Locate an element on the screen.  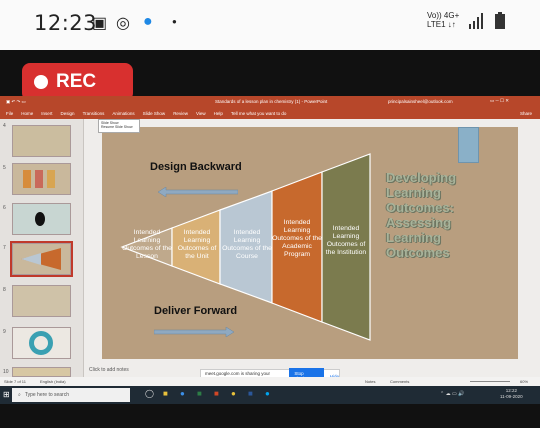
windows-start-icon: ⊞ is located at coordinates (6, 394).